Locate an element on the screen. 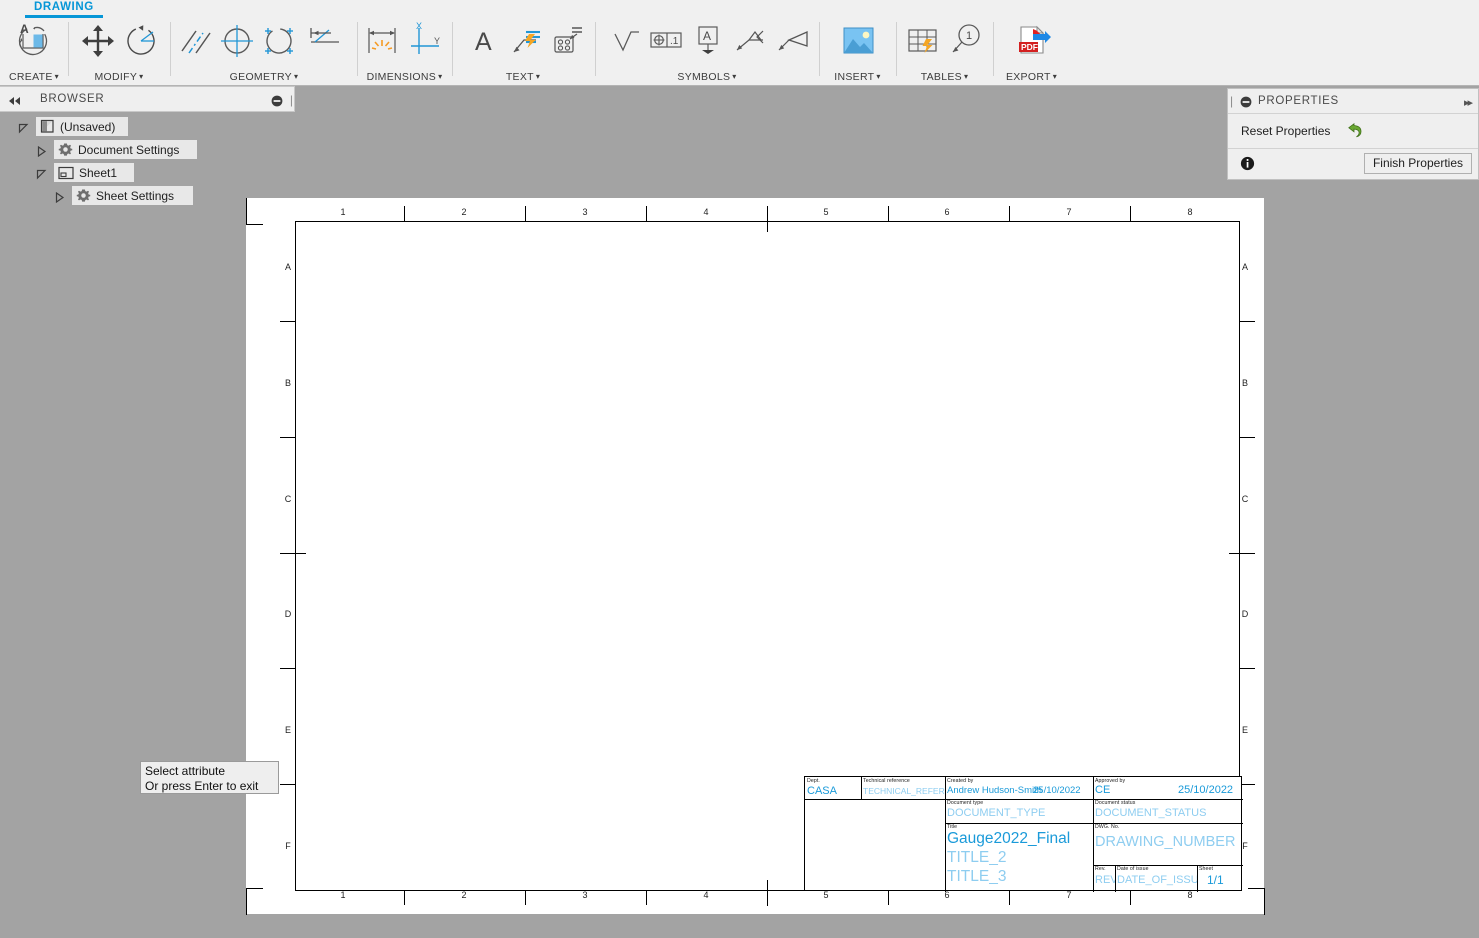 The width and height of the screenshot is (1479, 938). text-icon: A is located at coordinates (483, 40).